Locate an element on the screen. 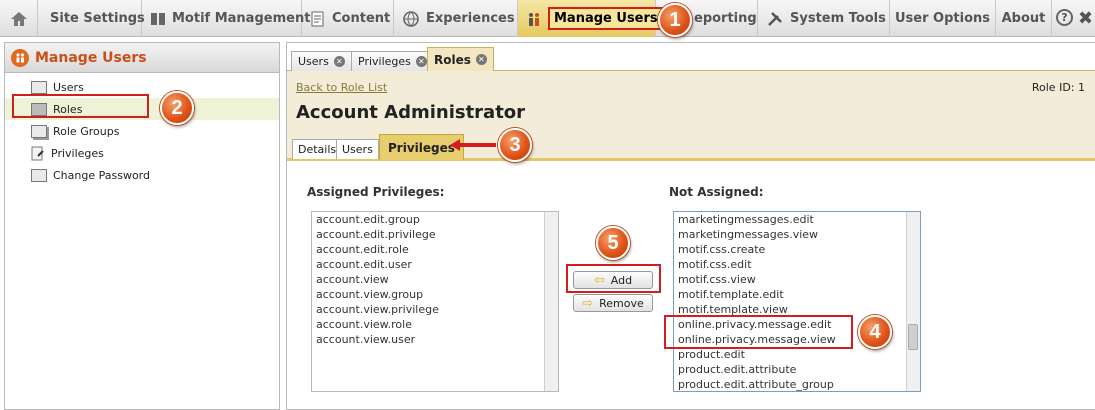 This screenshot has height=410, width=1095. subtab-users: Users is located at coordinates (357, 149).